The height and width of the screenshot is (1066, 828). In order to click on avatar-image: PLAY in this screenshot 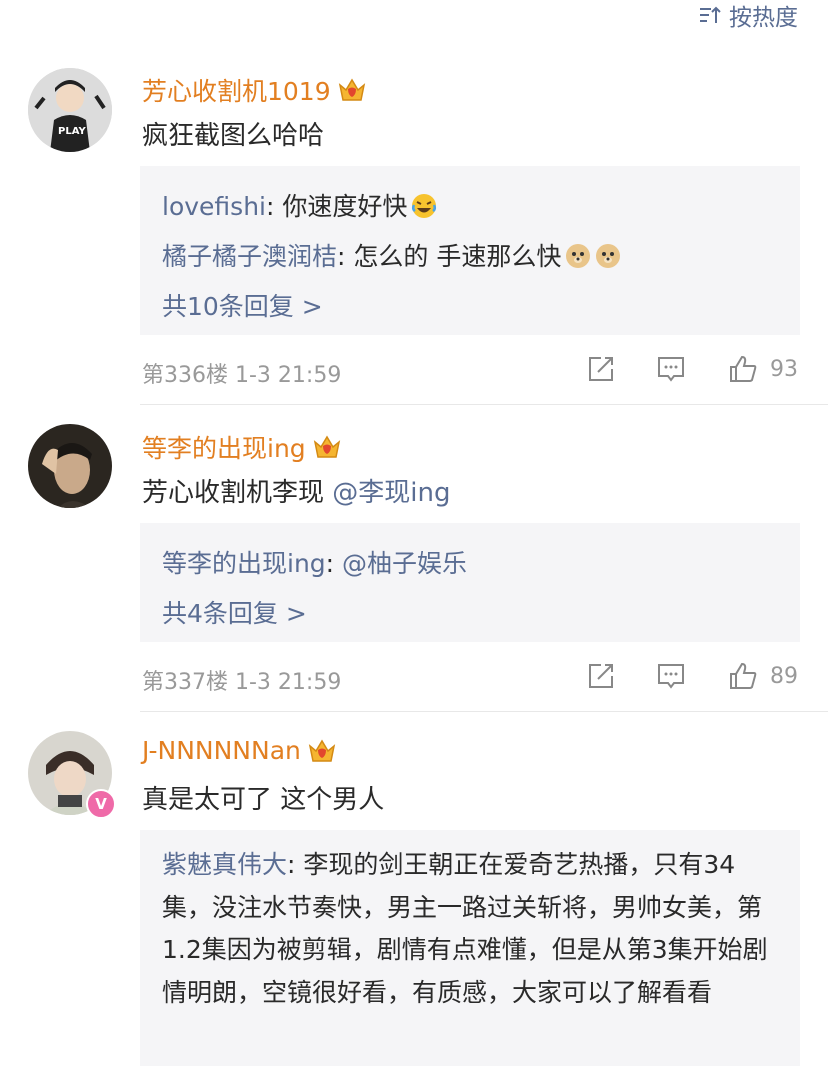, I will do `click(70, 110)`.